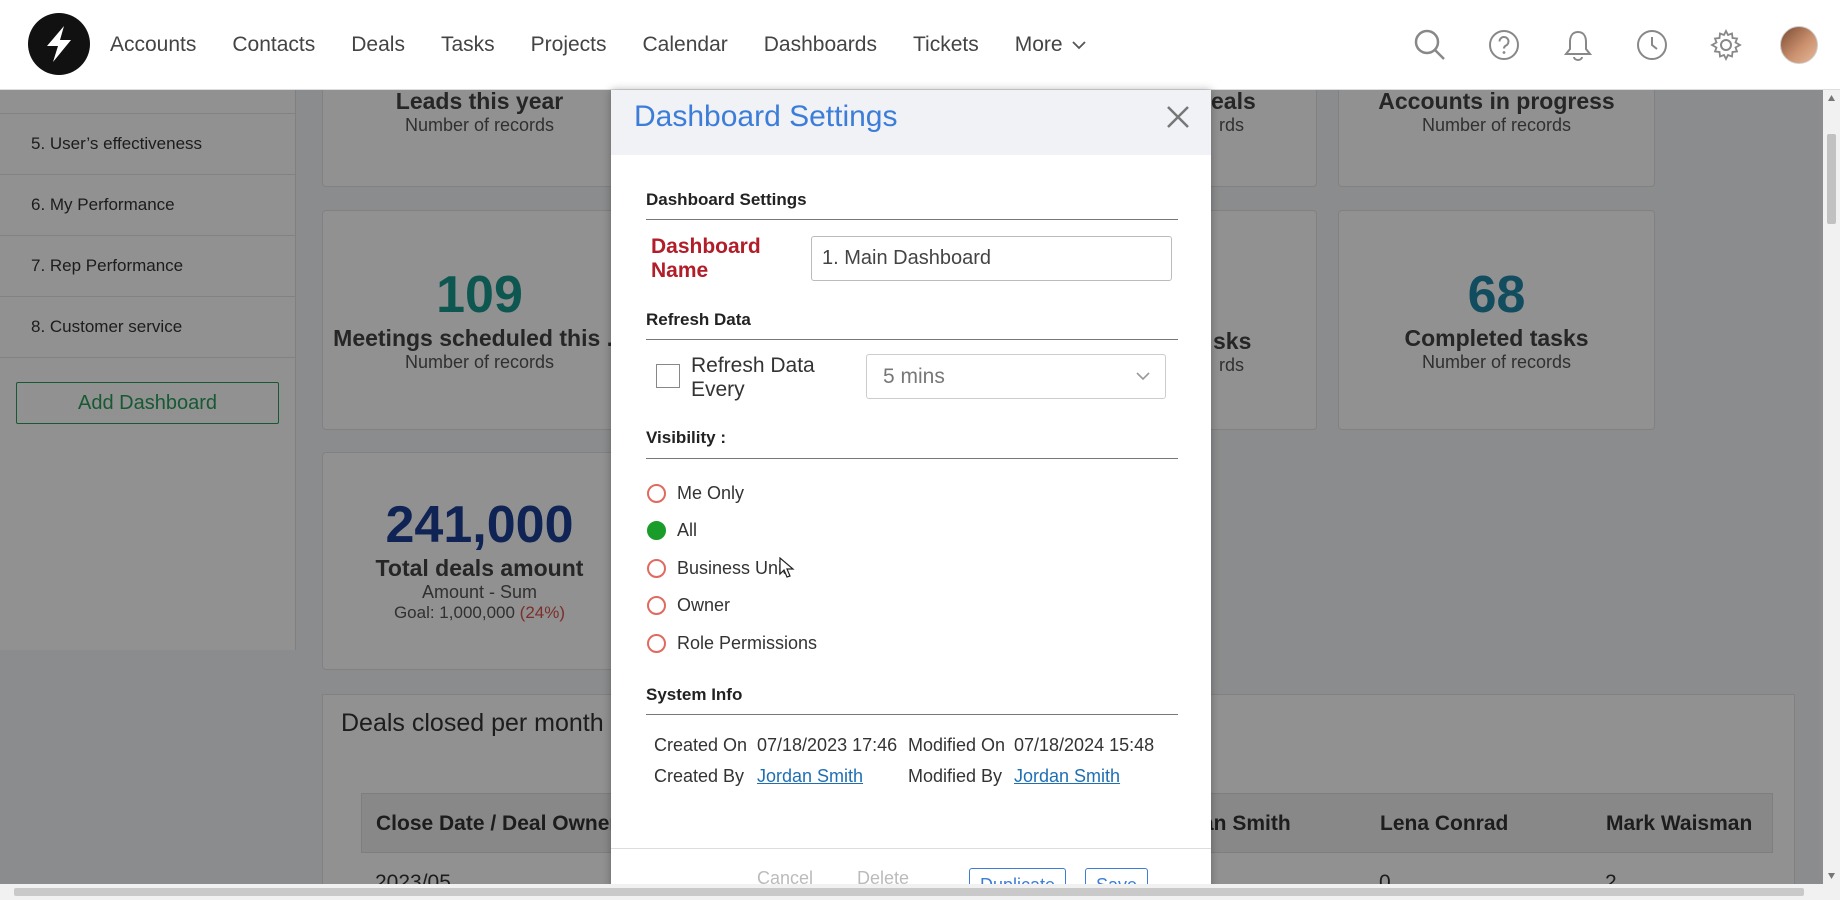 This screenshot has height=900, width=1840. I want to click on modified-by-label: Modified By, so click(955, 776).